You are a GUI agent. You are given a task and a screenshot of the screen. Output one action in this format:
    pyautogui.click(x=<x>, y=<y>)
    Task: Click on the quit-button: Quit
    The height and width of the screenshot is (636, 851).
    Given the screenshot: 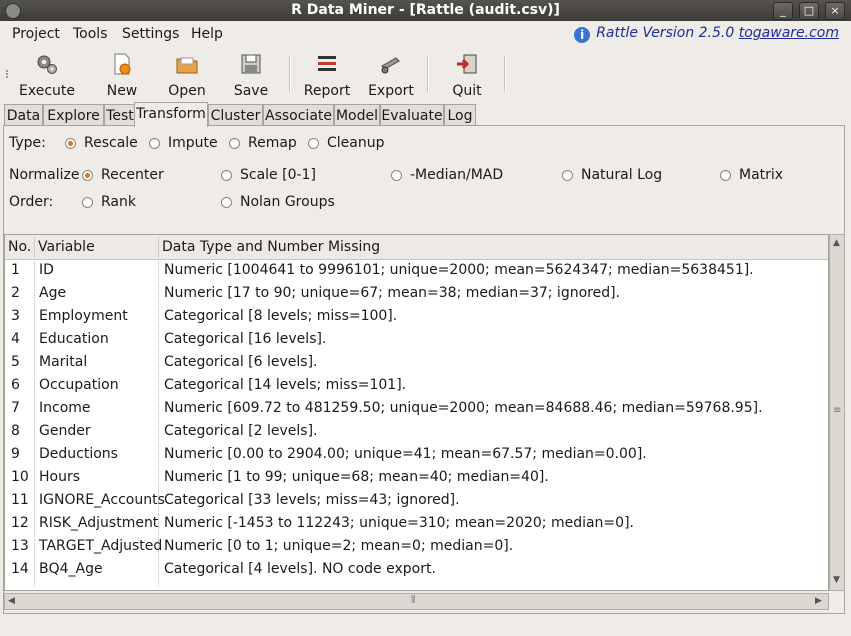 What is the action you would take?
    pyautogui.click(x=467, y=74)
    